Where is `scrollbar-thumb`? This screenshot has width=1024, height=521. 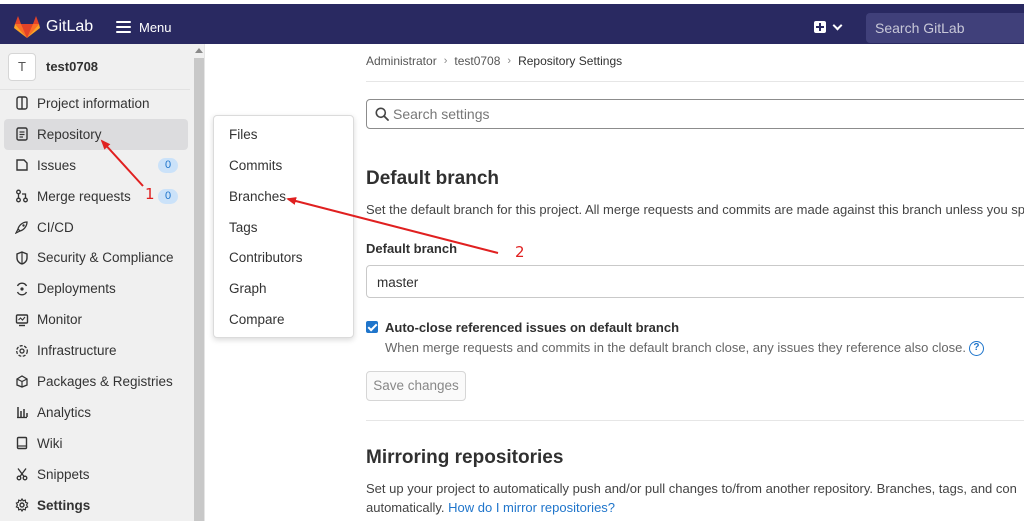 scrollbar-thumb is located at coordinates (199, 289).